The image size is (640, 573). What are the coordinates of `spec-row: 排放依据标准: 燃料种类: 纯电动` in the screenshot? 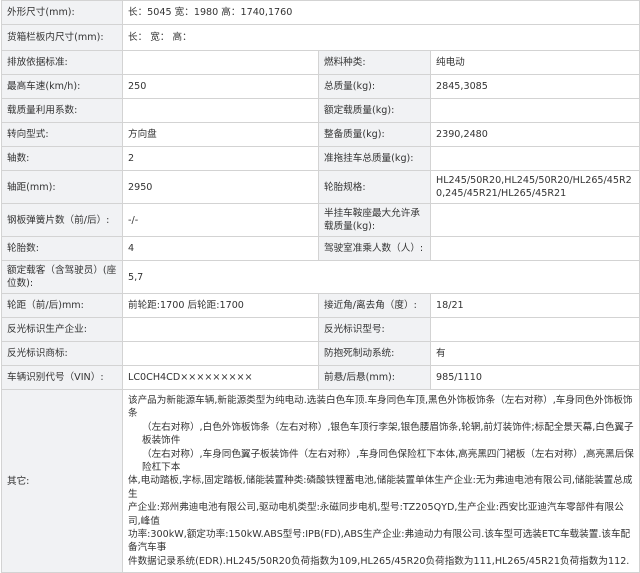 It's located at (320, 62).